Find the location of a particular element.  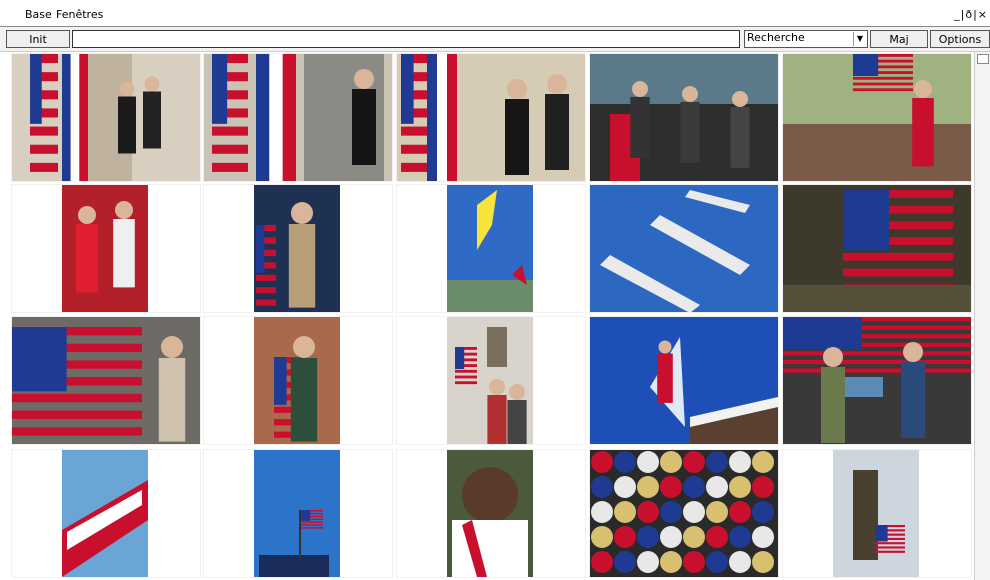

thumbnail-campaign-buttons is located at coordinates (684, 513).